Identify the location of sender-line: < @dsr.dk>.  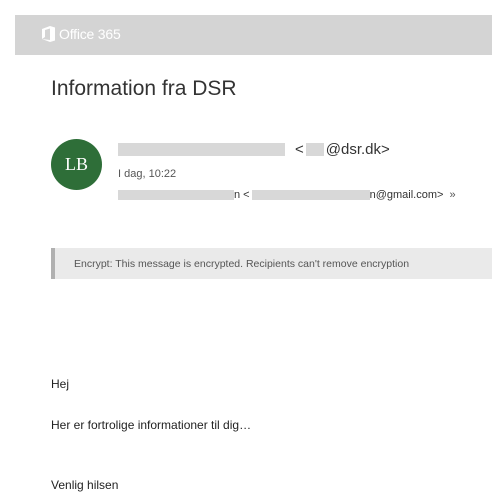
(254, 149).